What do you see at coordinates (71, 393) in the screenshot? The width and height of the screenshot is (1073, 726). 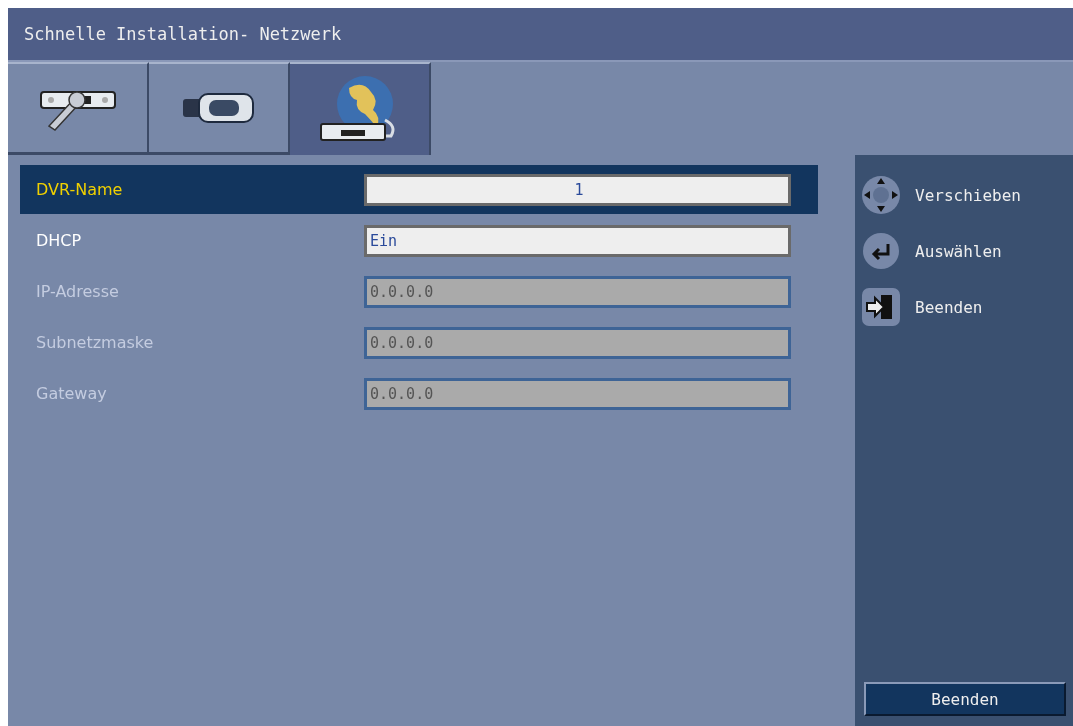 I see `field-label: Gateway` at bounding box center [71, 393].